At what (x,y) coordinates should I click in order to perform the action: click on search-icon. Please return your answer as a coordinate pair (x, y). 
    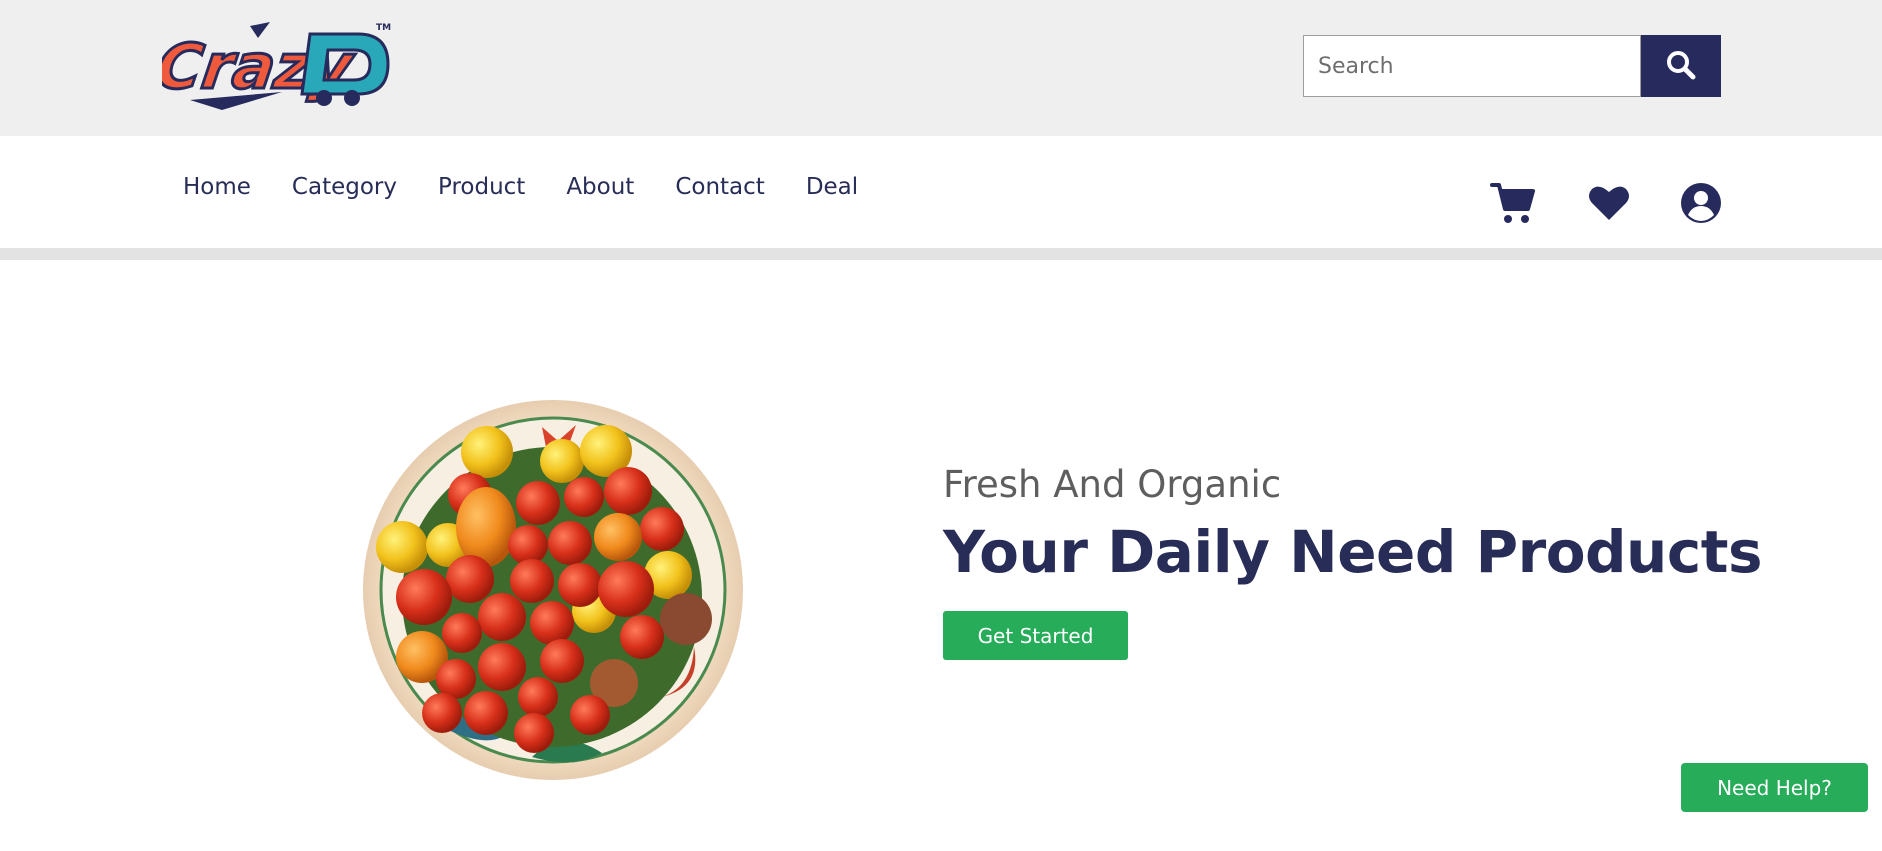
    Looking at the image, I should click on (1681, 66).